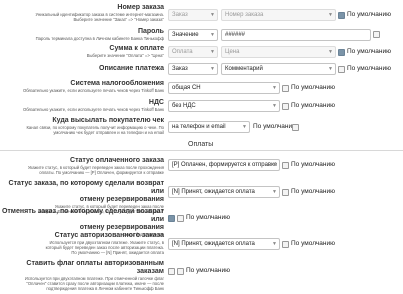 The width and height of the screenshot is (403, 294). I want to click on section-title: Оплаты, so click(201, 144).